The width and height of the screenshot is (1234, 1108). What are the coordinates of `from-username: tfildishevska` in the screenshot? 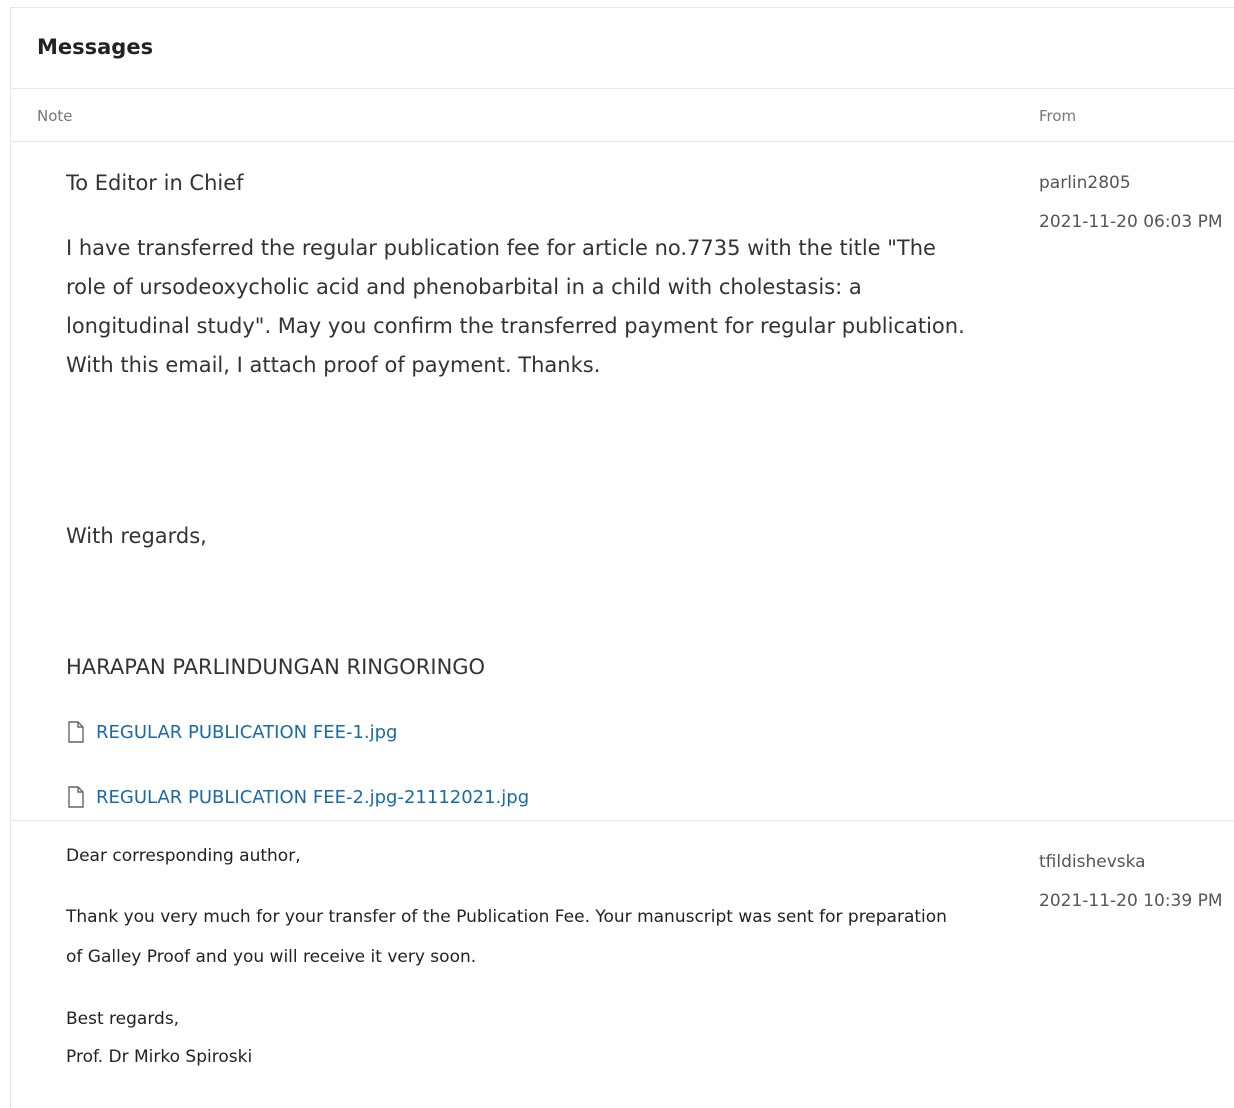 It's located at (1092, 862).